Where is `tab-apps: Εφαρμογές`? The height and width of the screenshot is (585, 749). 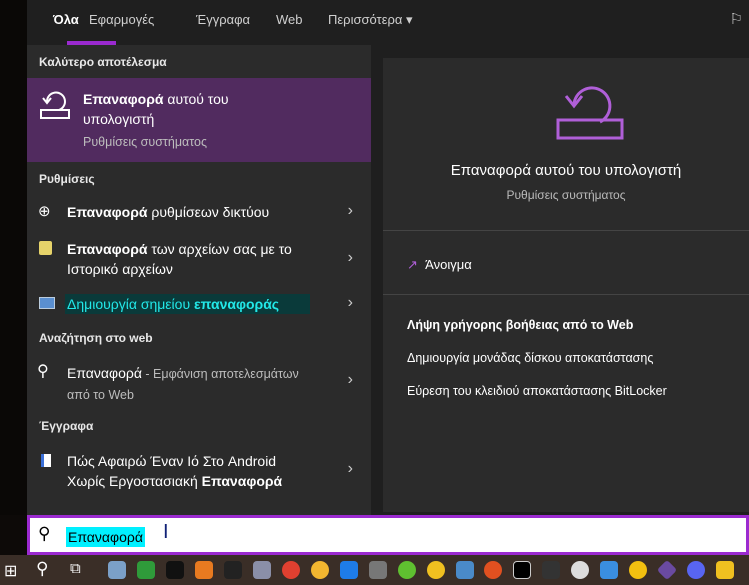 tab-apps: Εφαρμογές is located at coordinates (121, 19).